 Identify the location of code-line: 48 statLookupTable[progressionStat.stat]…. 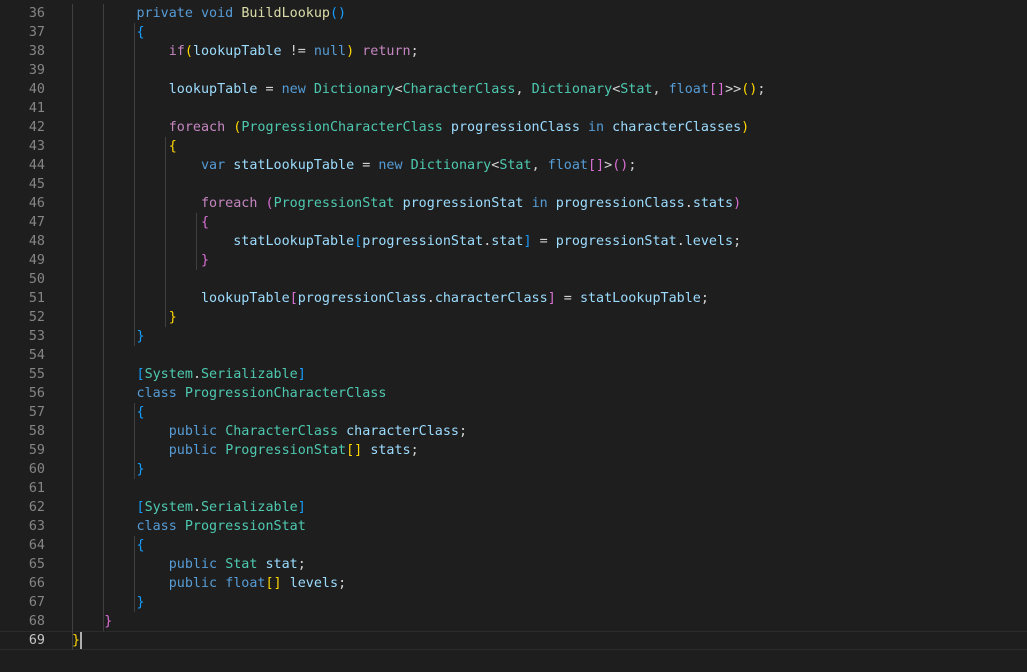
(513, 241).